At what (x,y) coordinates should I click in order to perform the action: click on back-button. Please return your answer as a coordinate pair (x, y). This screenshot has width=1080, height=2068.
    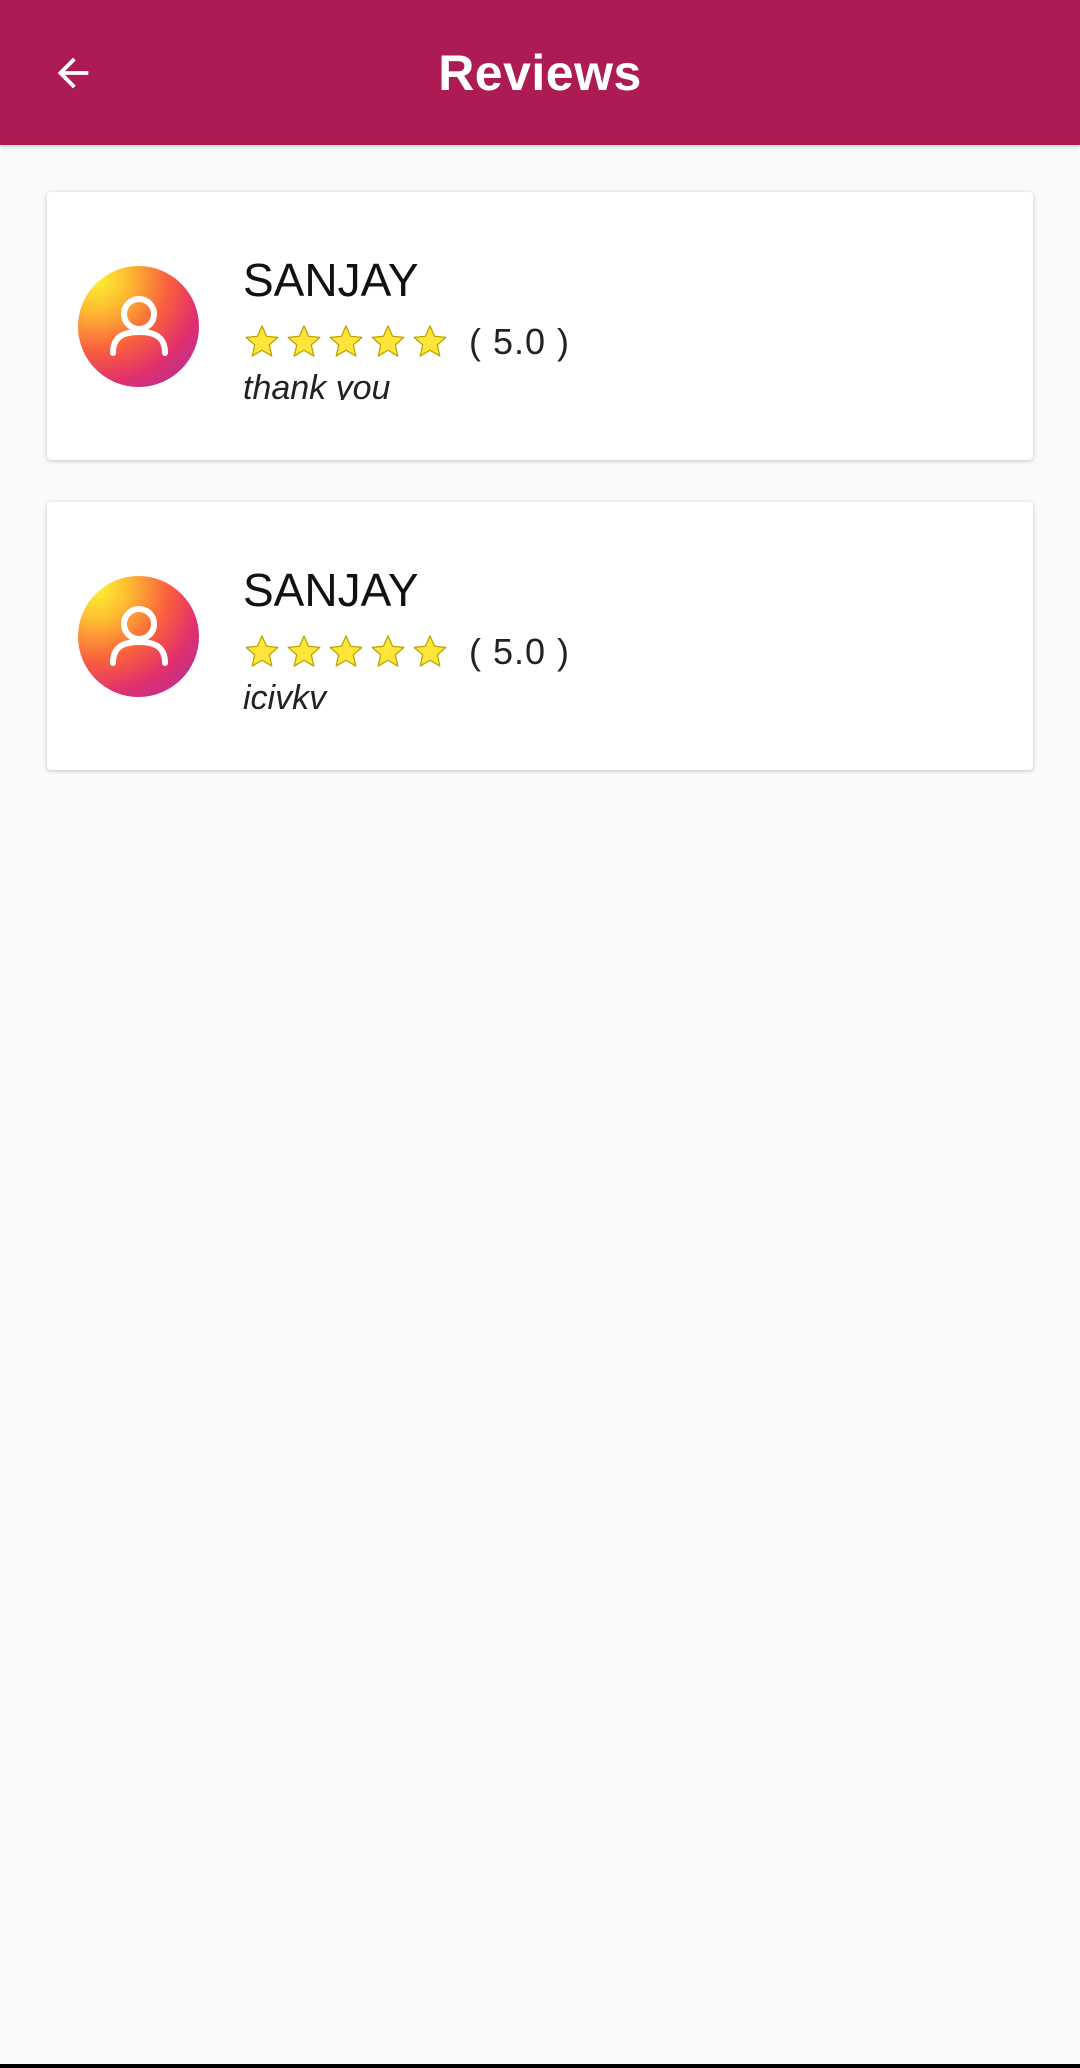
    Looking at the image, I should click on (73, 73).